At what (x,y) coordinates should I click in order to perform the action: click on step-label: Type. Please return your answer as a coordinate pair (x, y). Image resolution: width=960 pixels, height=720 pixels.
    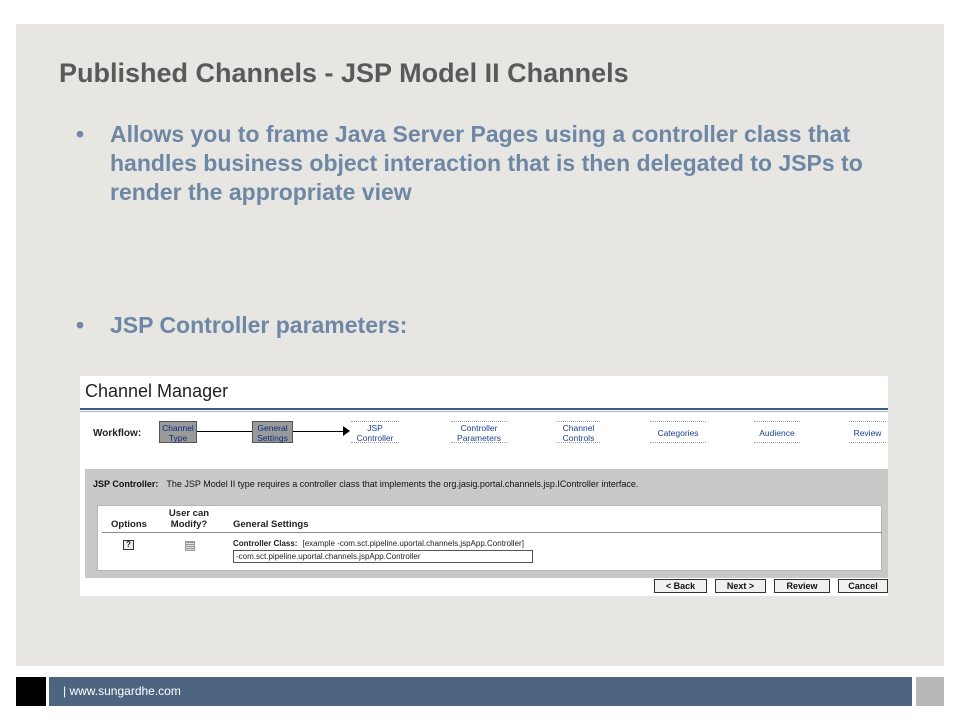
    Looking at the image, I should click on (178, 438).